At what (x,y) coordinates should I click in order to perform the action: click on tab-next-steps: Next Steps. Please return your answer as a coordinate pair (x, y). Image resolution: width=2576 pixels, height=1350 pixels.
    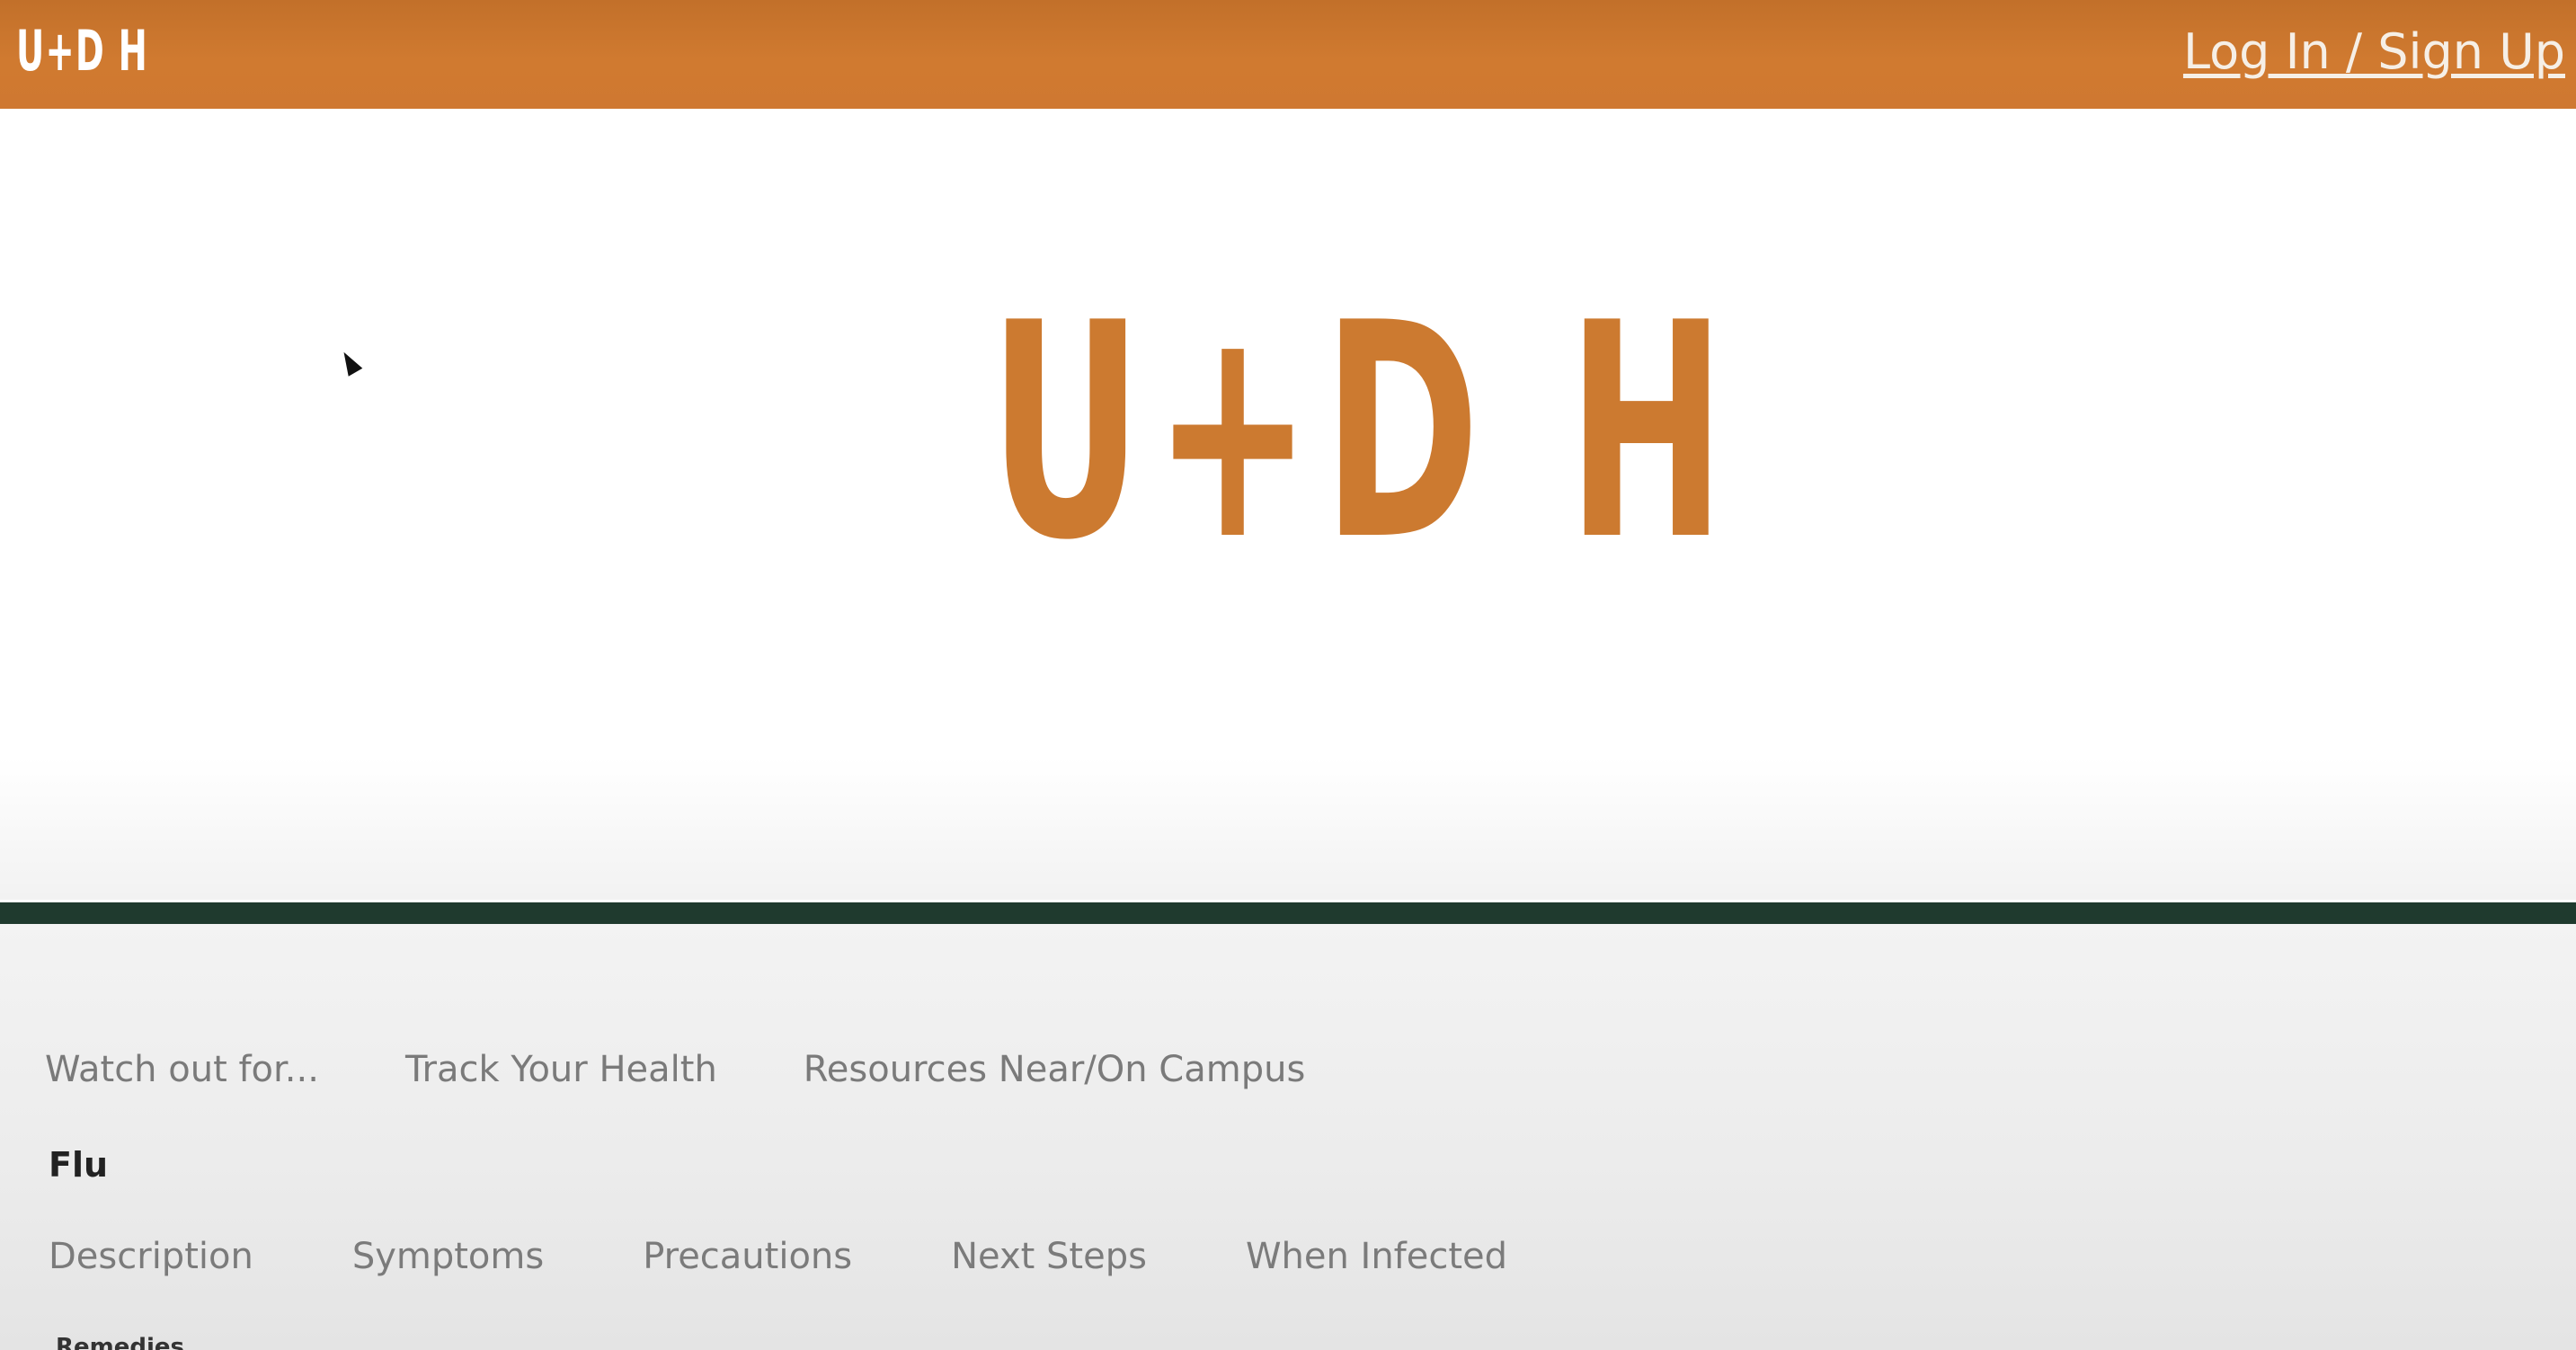
    Looking at the image, I should click on (1049, 1256).